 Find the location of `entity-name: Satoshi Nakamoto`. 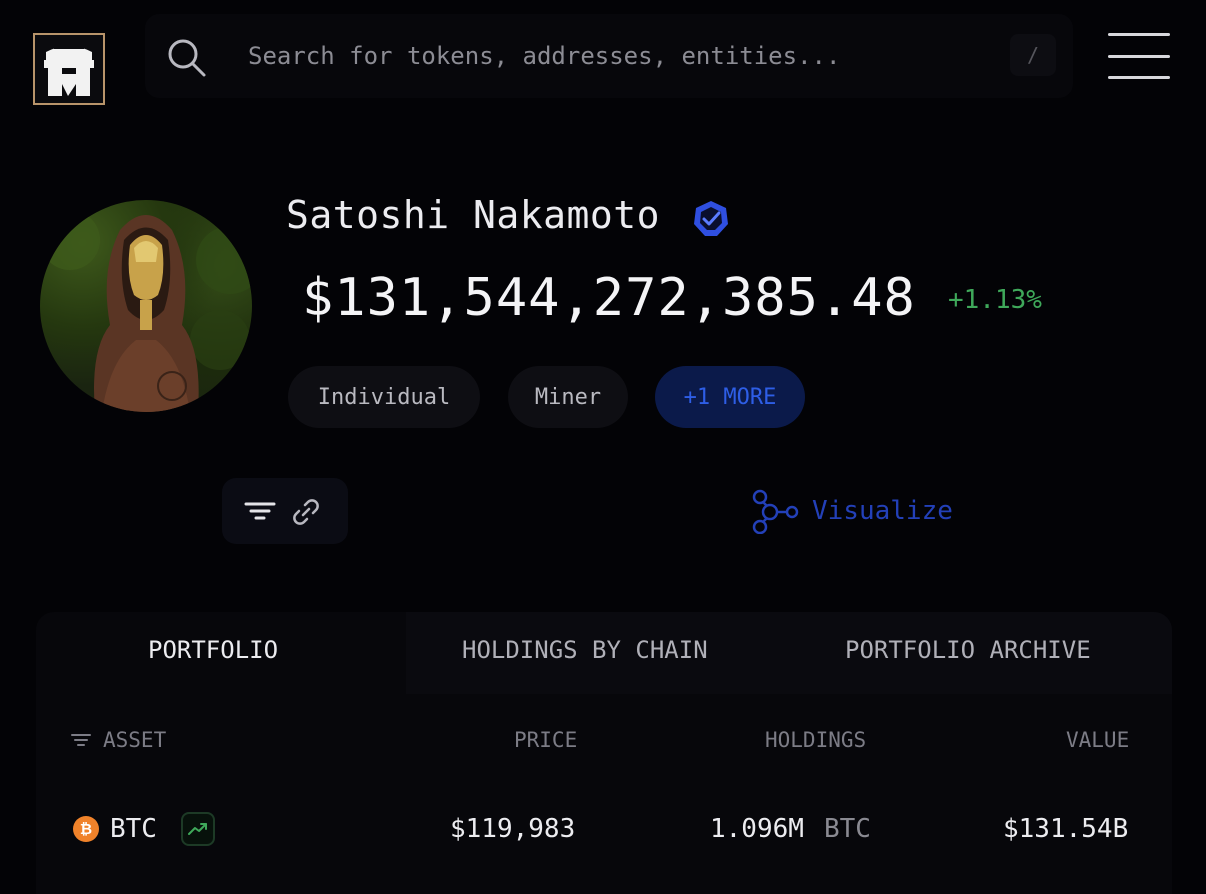

entity-name: Satoshi Nakamoto is located at coordinates (473, 215).